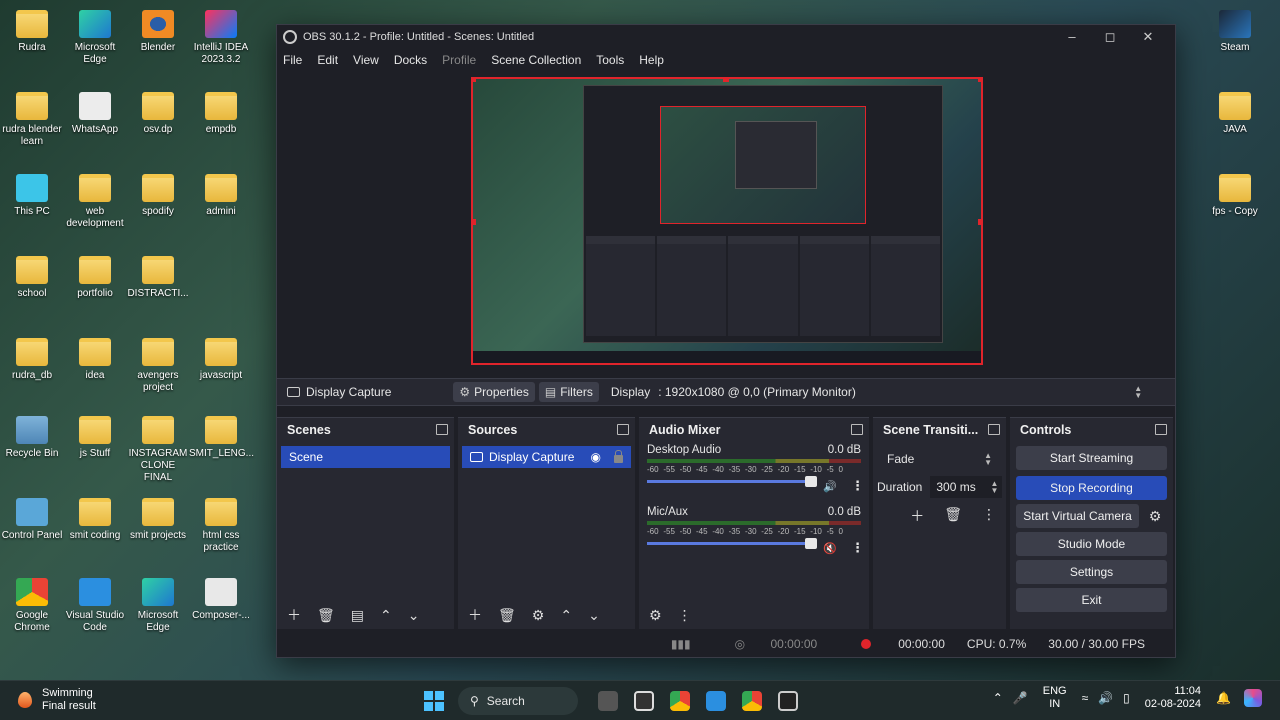 Image resolution: width=1280 pixels, height=720 pixels. Describe the element at coordinates (292, 60) in the screenshot. I see `menu-file: File` at that location.